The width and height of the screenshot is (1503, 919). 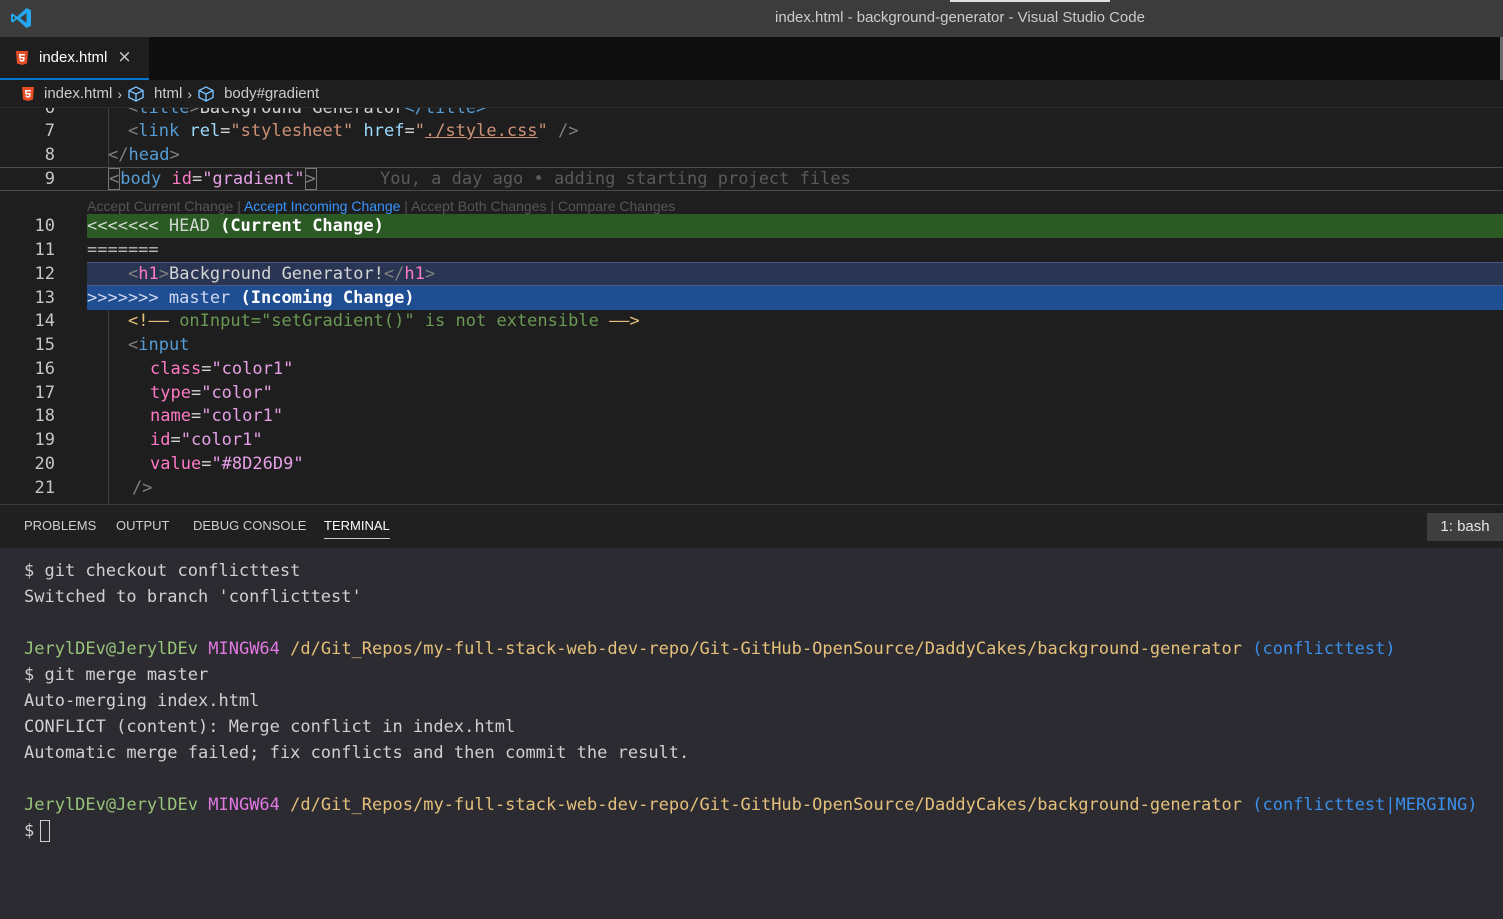 What do you see at coordinates (751, 464) in the screenshot?
I see `code-line: 20 value="#8D26D9"` at bounding box center [751, 464].